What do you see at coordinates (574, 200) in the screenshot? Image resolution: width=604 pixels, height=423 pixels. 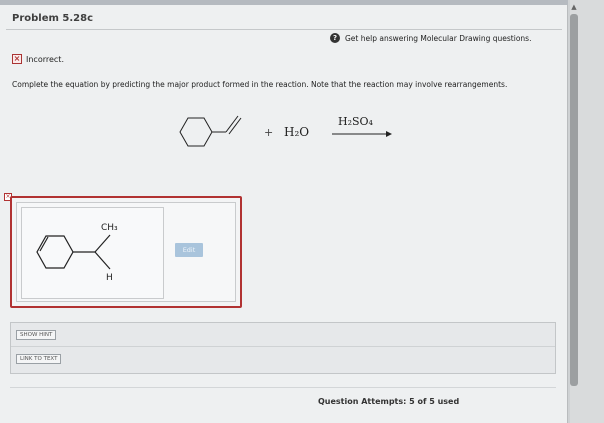 I see `scroll-thumb` at bounding box center [574, 200].